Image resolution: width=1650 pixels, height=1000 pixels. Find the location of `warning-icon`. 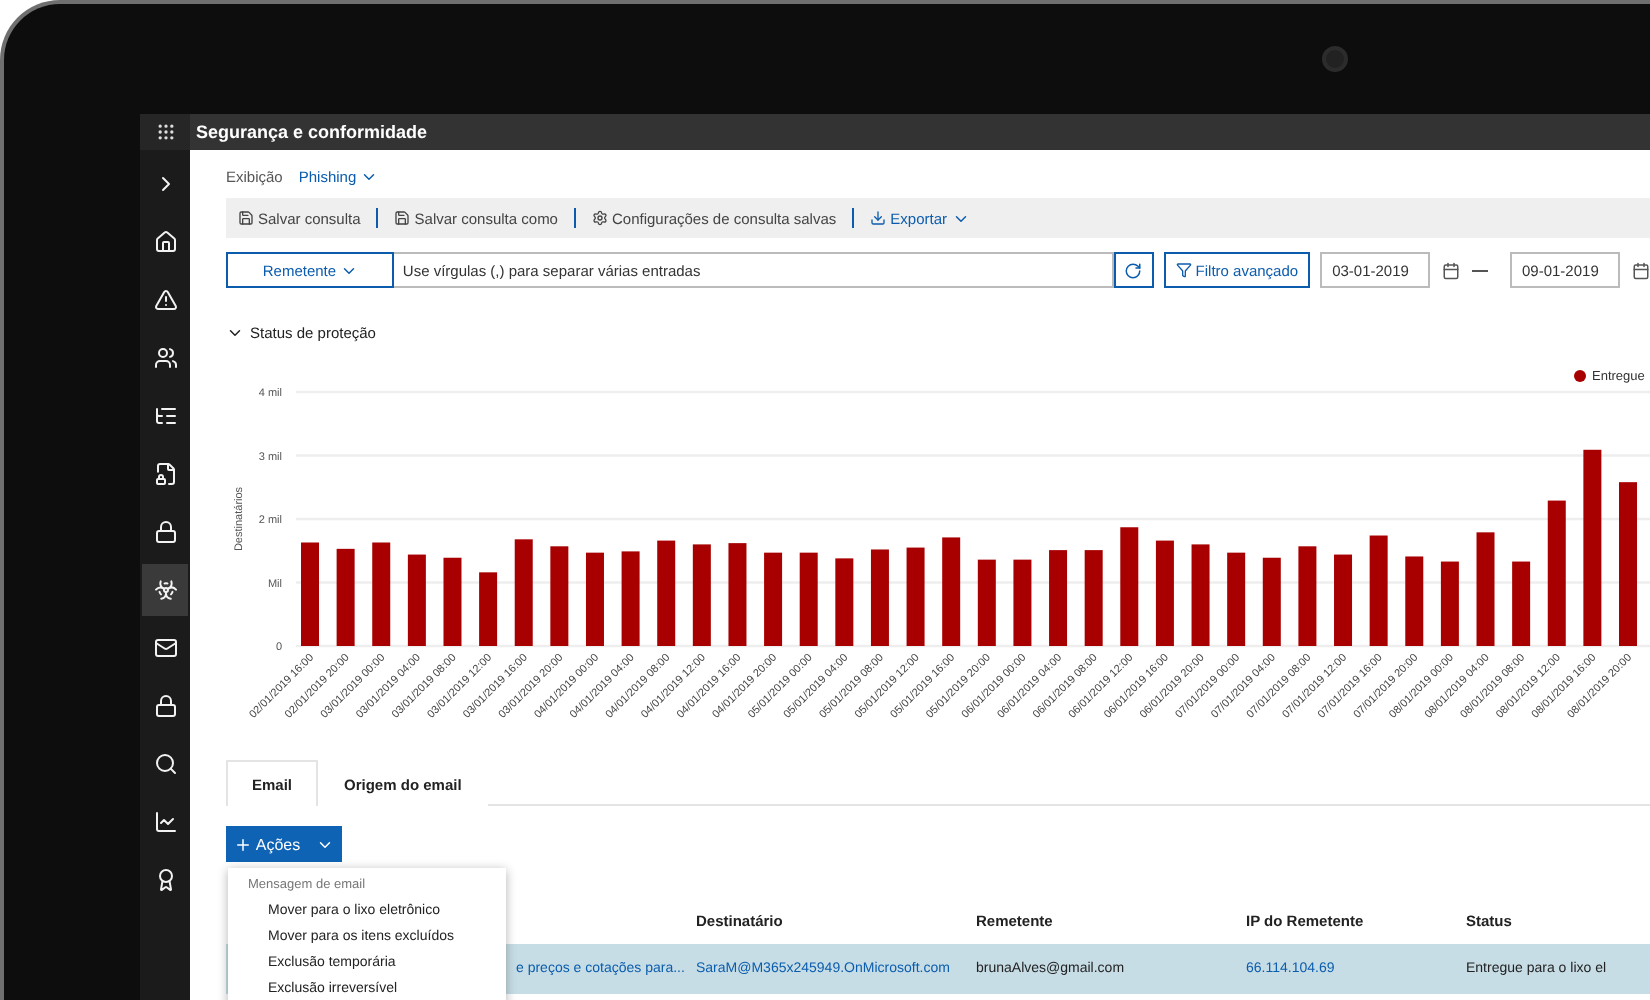

warning-icon is located at coordinates (165, 300).